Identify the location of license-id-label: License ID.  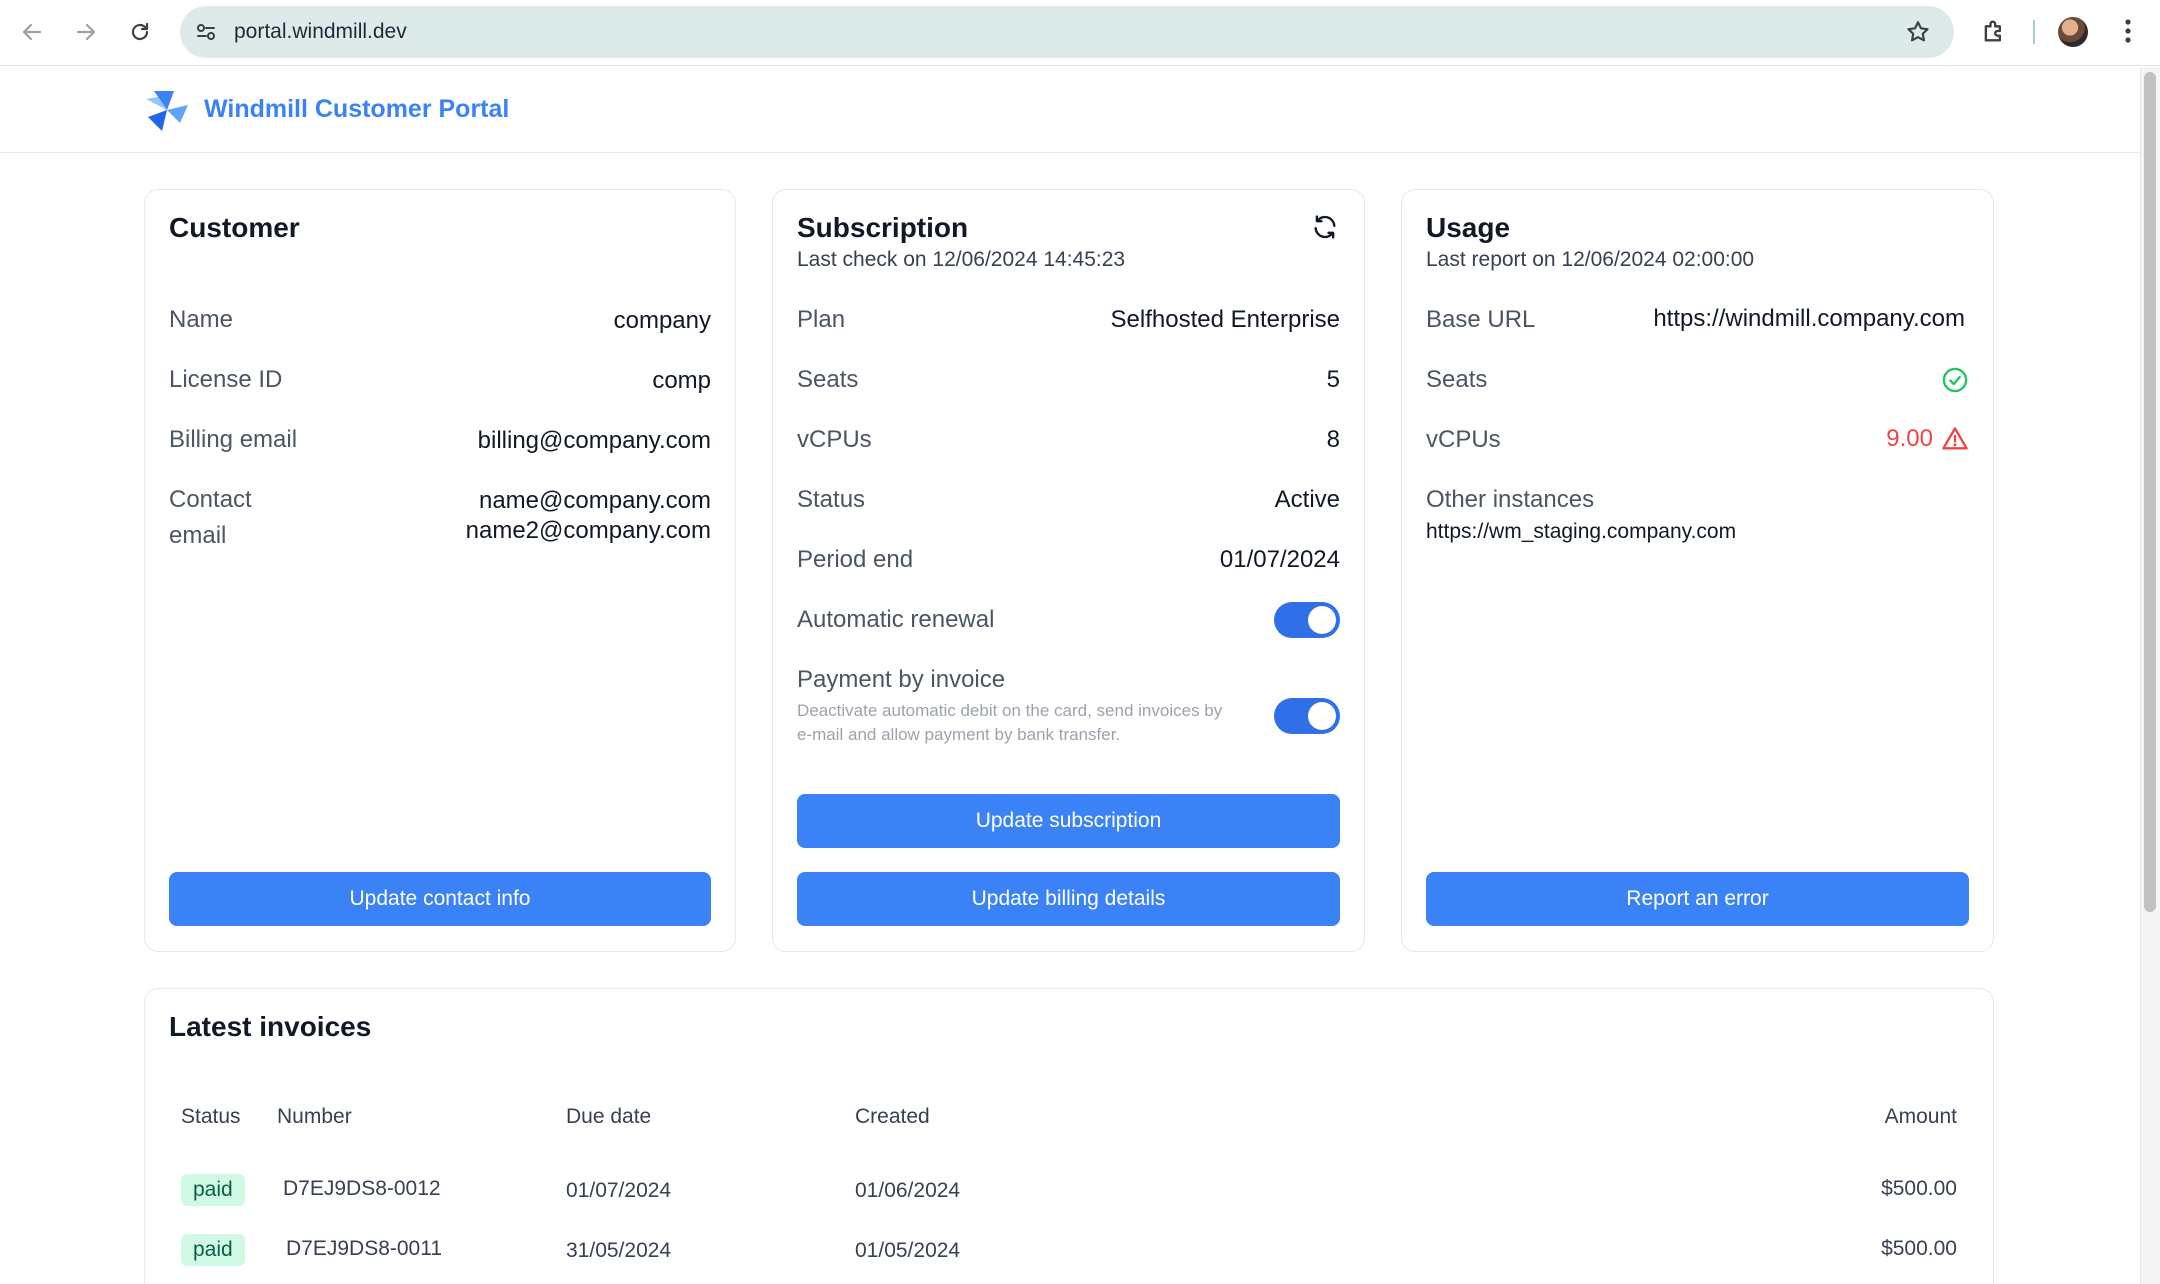
(226, 379).